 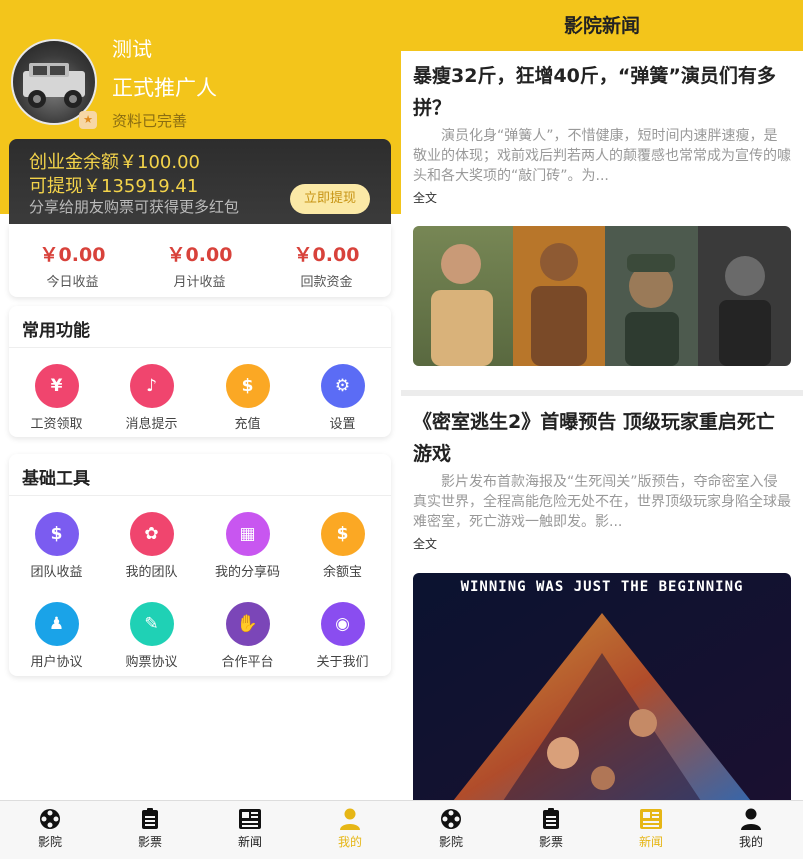 What do you see at coordinates (450, 842) in the screenshot?
I see `tab-label: 影院` at bounding box center [450, 842].